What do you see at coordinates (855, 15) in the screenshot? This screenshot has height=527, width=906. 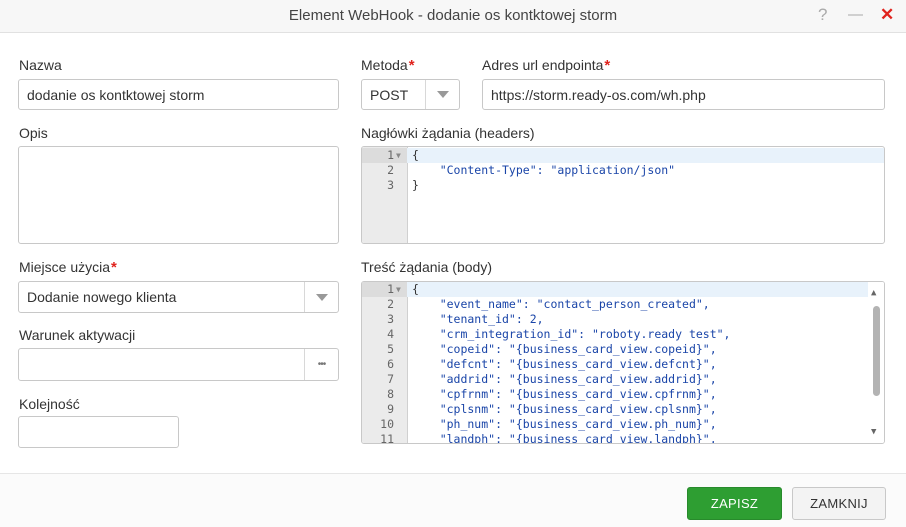 I see `minimize-icon: —` at bounding box center [855, 15].